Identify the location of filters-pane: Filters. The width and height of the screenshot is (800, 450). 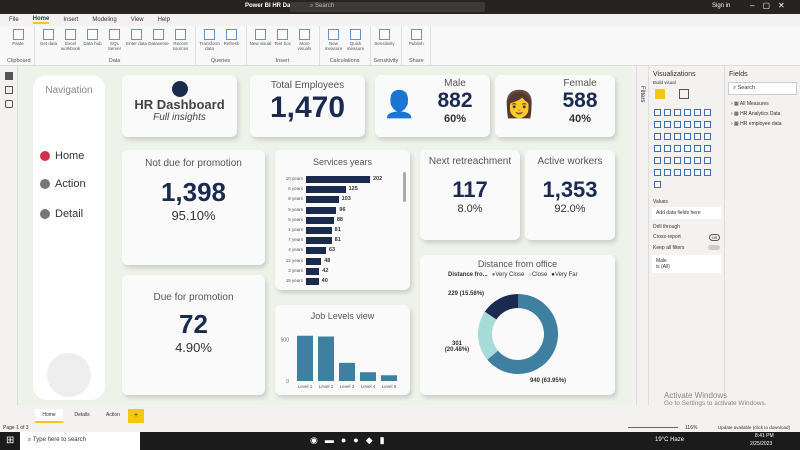
(642, 235).